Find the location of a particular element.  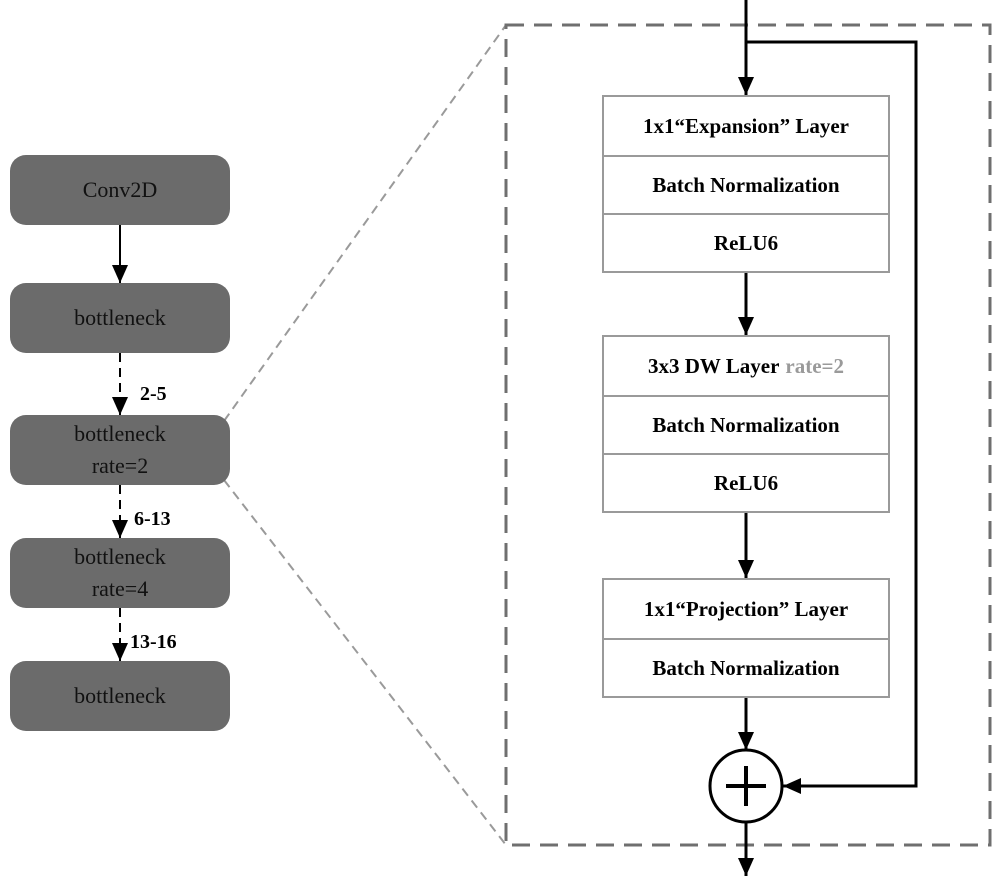

expansion-layer-row: 1x1“Expansion” Layer is located at coordinates (746, 126).